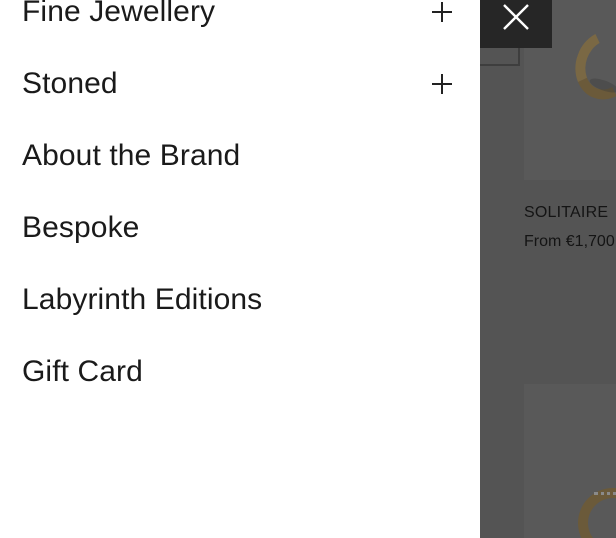  I want to click on close-menu-button, so click(516, 24).